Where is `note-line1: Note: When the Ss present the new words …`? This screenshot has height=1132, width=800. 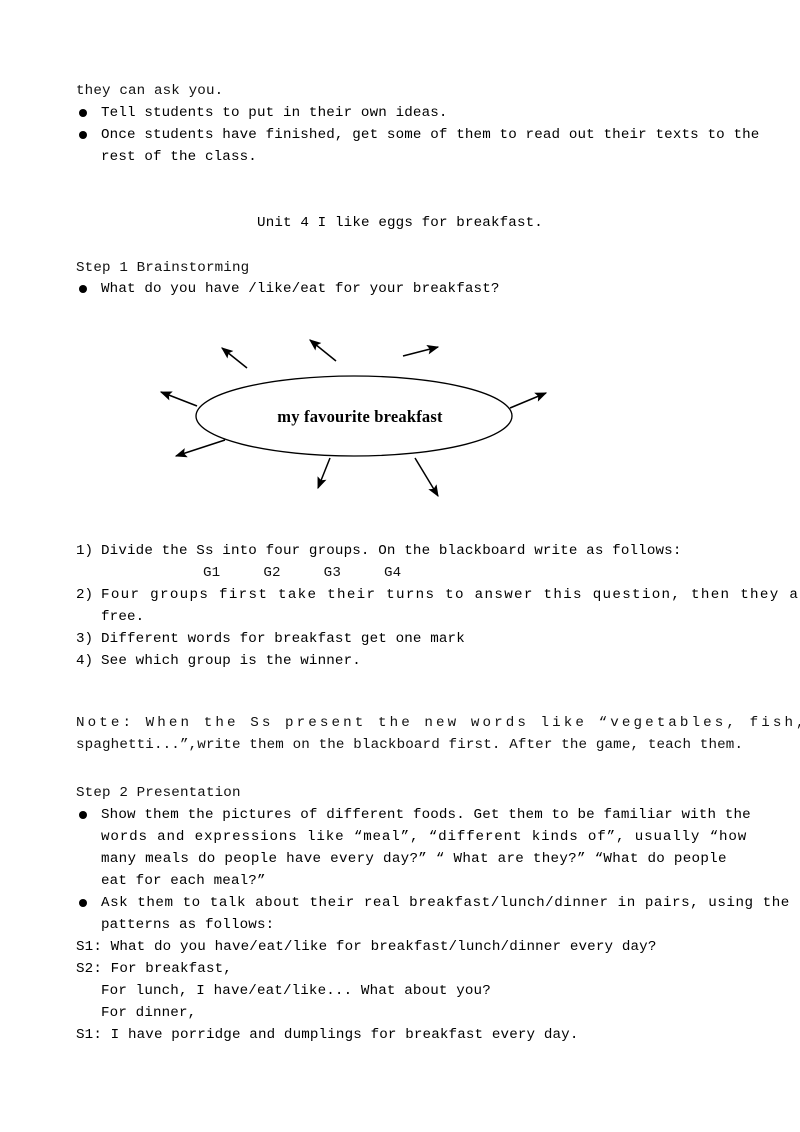
note-line1: Note: When the Ss present the new words … is located at coordinates (438, 723).